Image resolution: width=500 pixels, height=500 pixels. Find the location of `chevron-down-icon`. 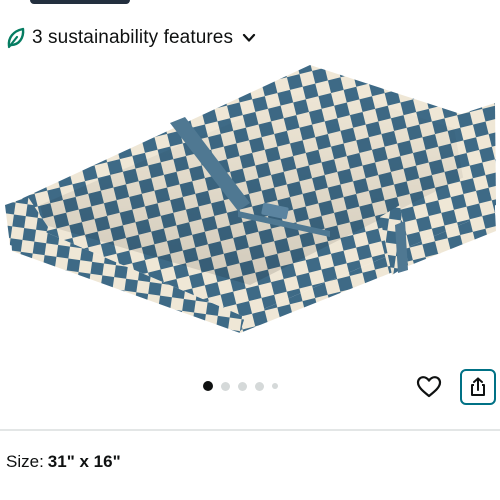

chevron-down-icon is located at coordinates (249, 38).